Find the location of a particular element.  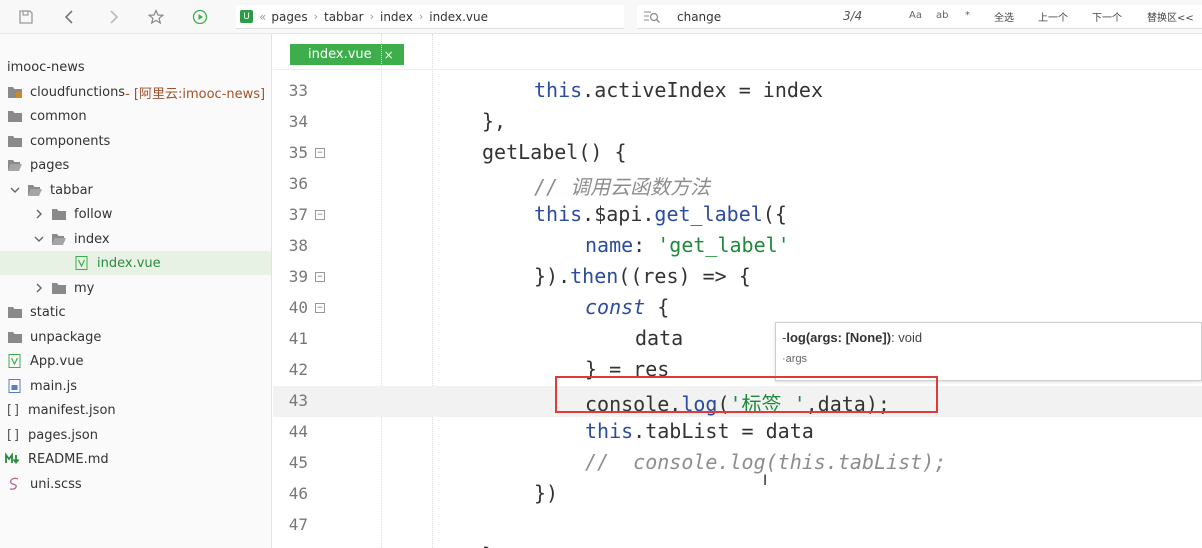

line-number: 45 is located at coordinates (298, 462).